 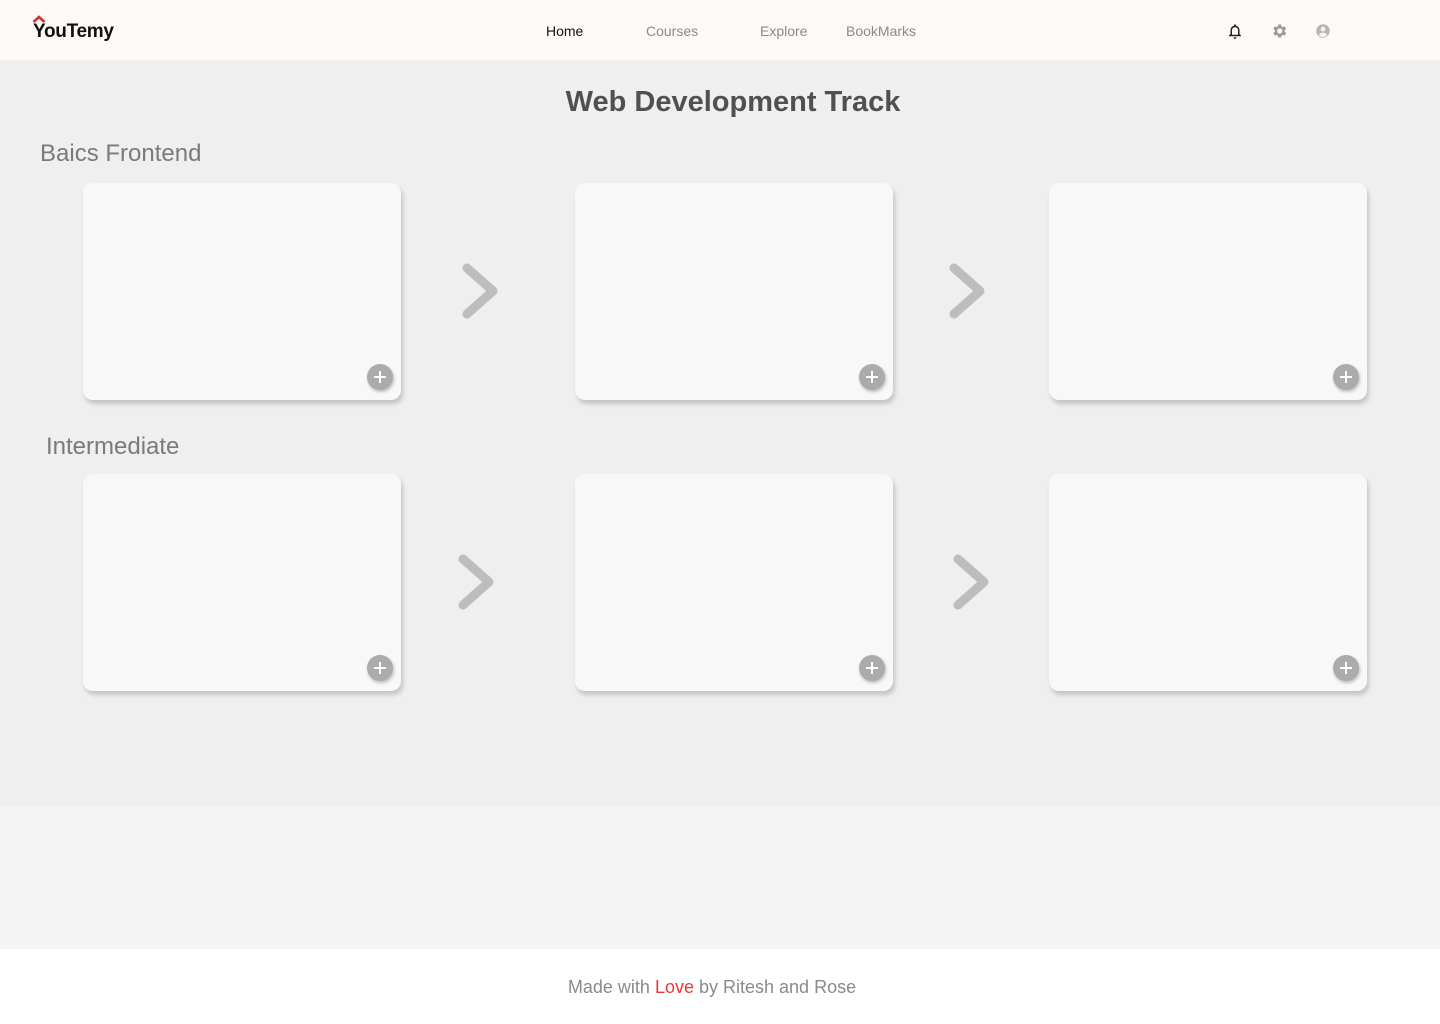 What do you see at coordinates (674, 987) in the screenshot?
I see `footer-love: Love` at bounding box center [674, 987].